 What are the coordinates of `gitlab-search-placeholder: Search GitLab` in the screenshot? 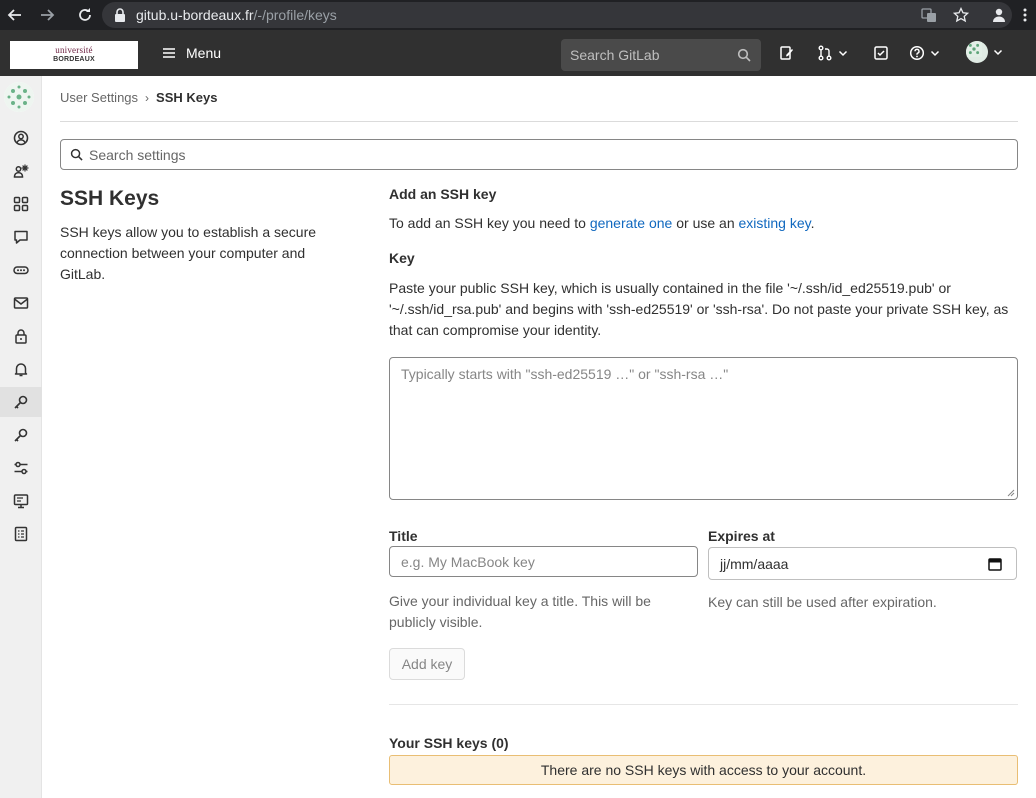 It's located at (615, 55).